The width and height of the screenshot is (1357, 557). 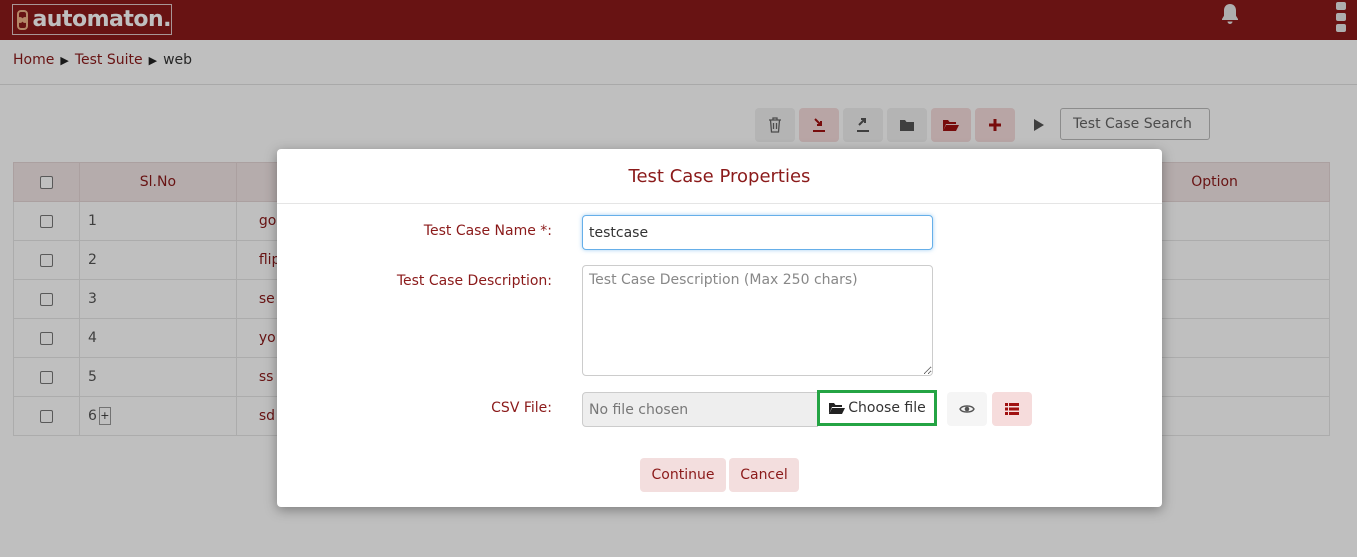 I want to click on eye-icon, so click(x=967, y=409).